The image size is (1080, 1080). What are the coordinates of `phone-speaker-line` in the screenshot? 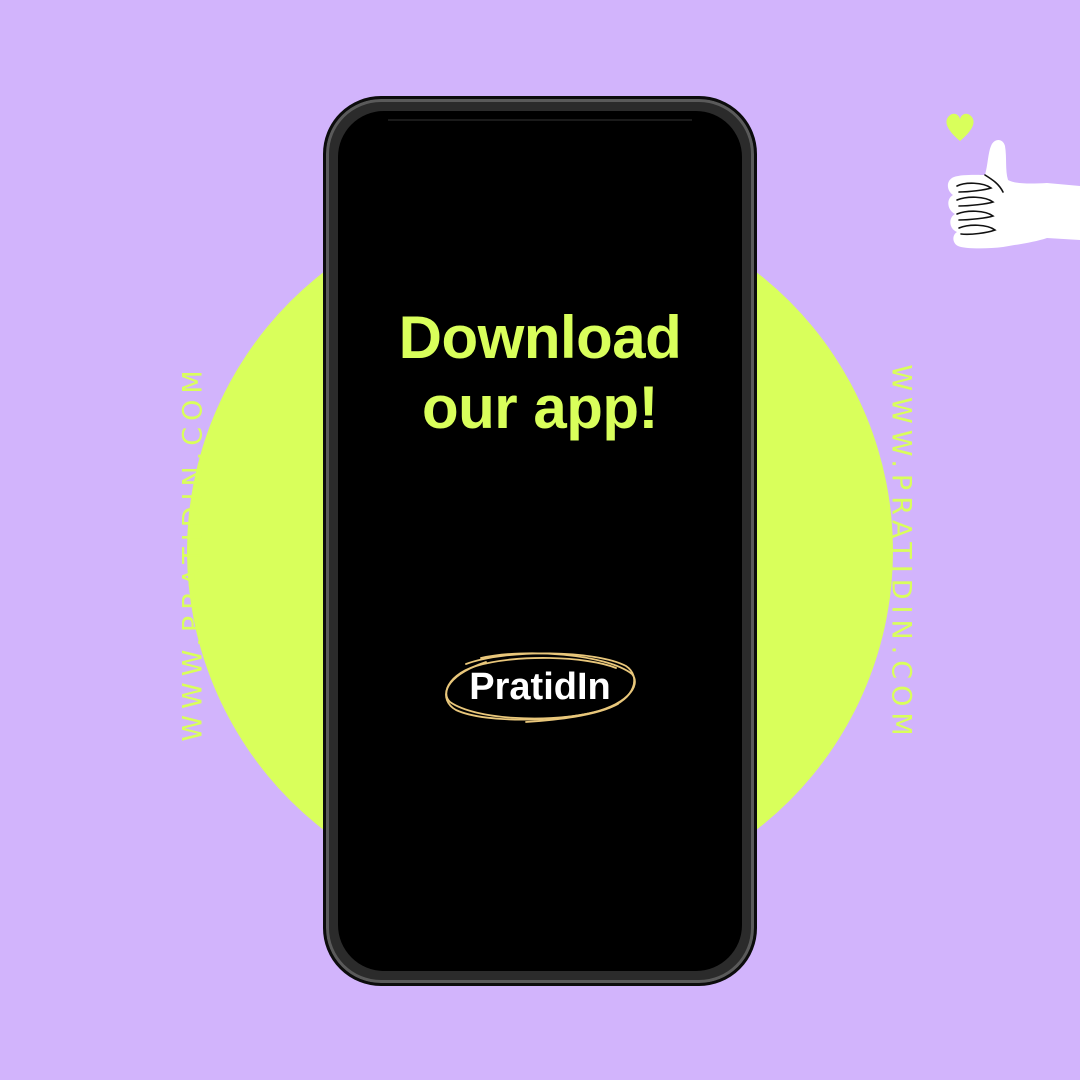 It's located at (540, 120).